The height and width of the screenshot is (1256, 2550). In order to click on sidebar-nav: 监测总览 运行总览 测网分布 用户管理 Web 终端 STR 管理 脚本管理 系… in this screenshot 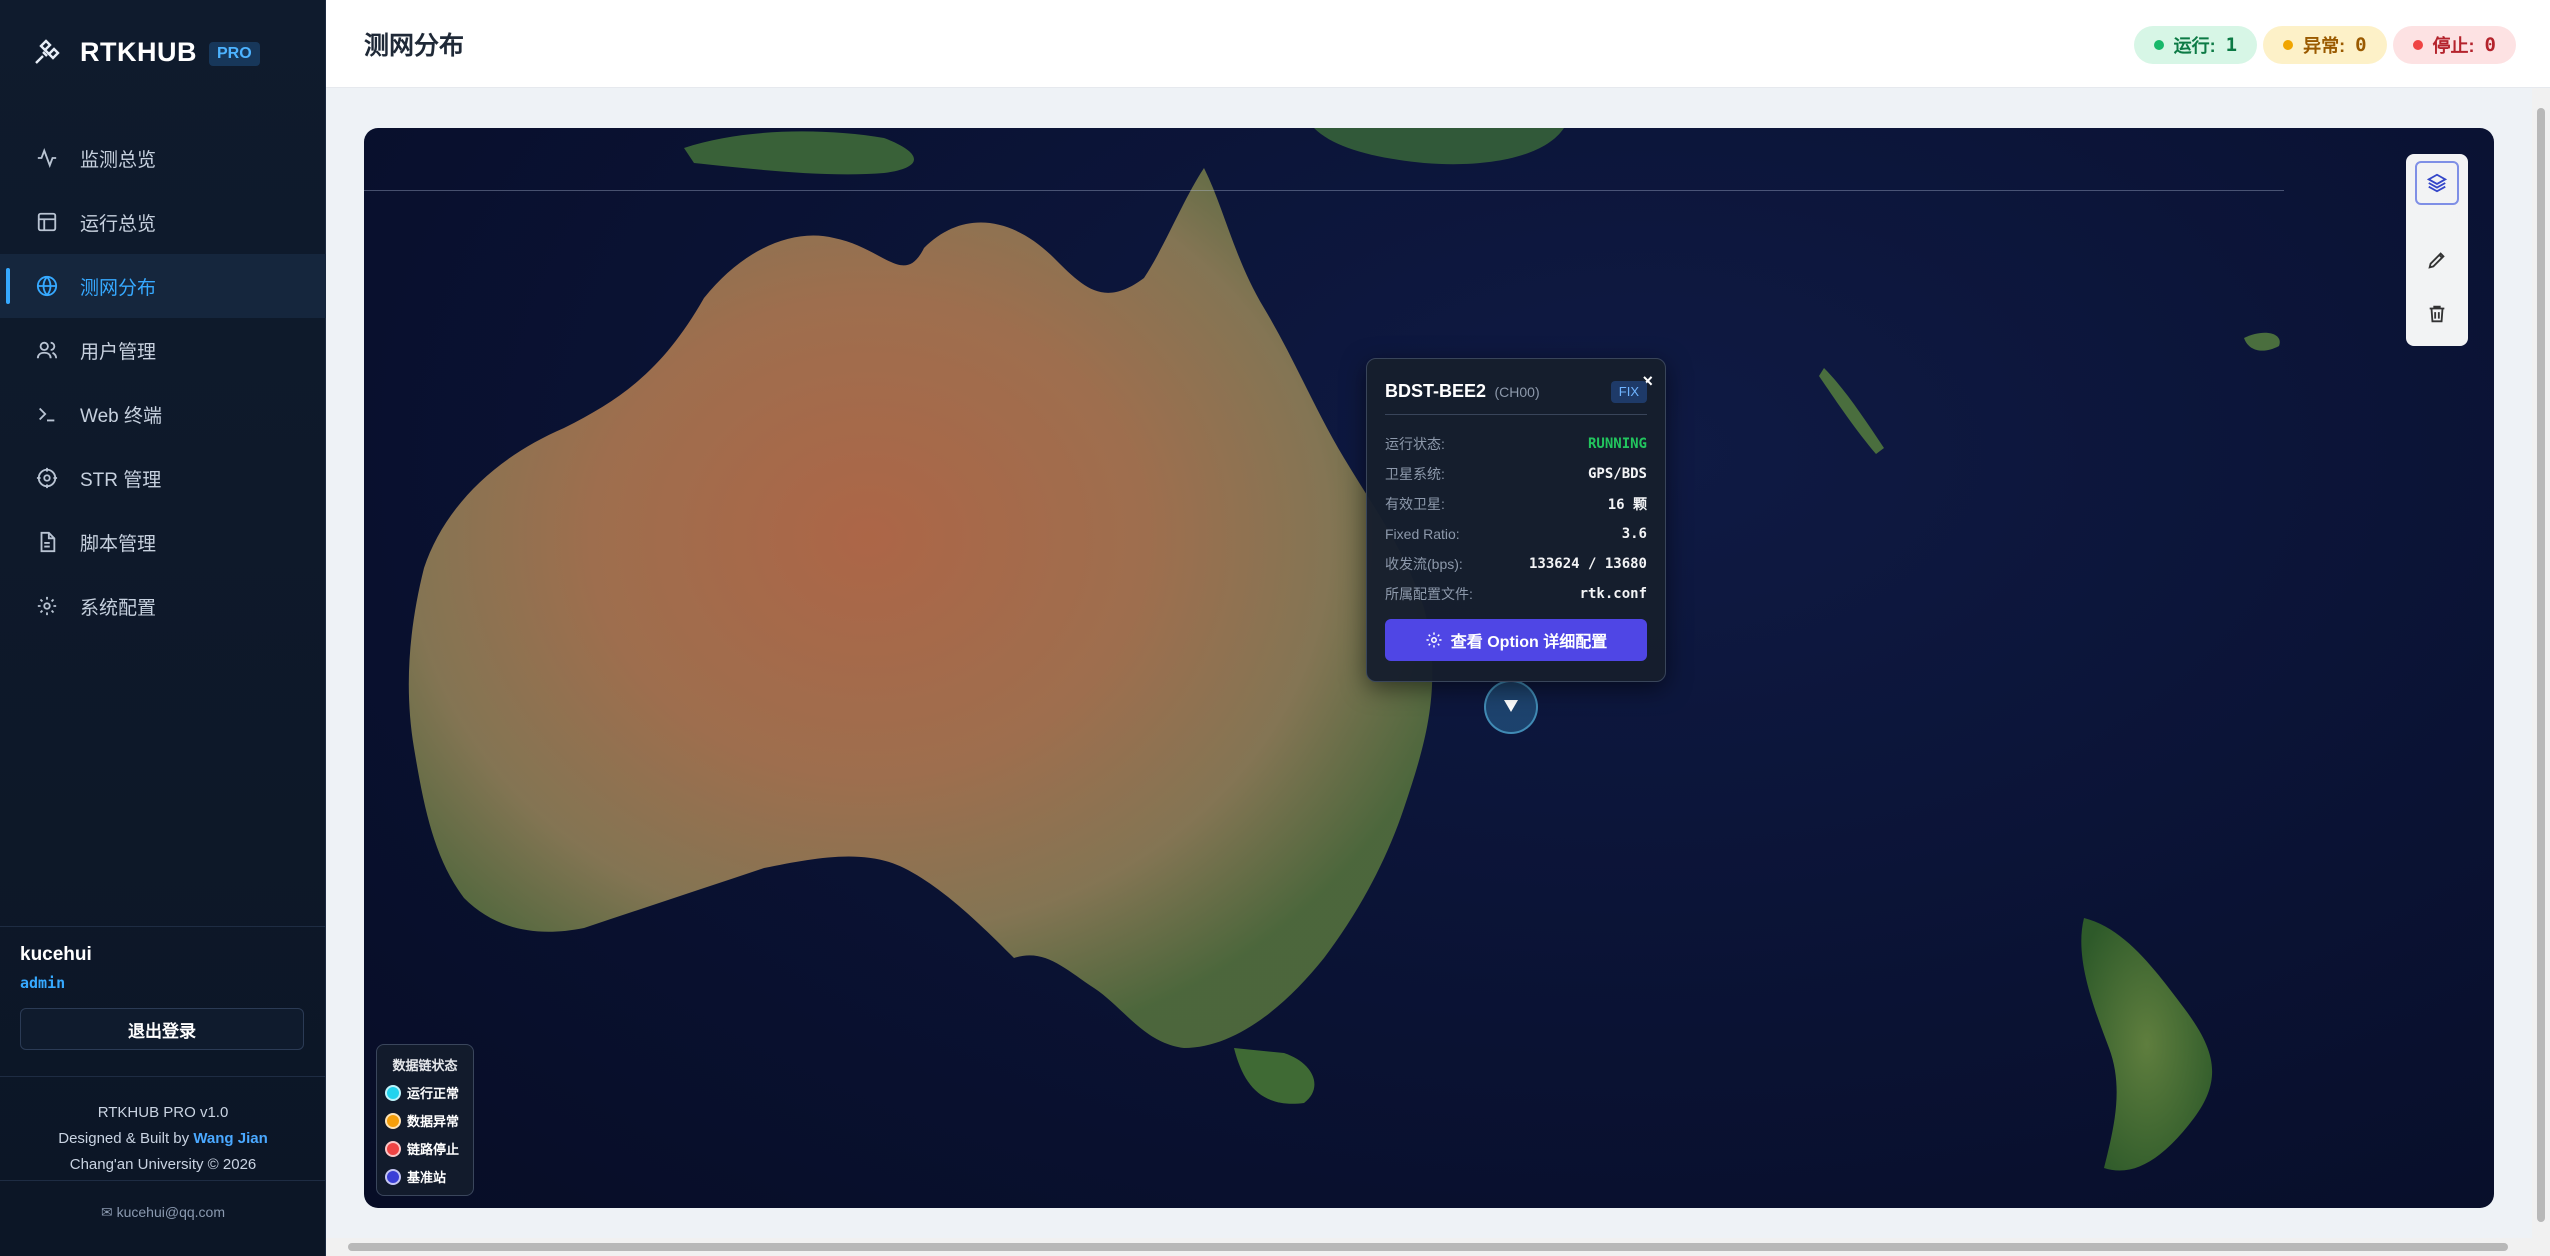, I will do `click(163, 382)`.